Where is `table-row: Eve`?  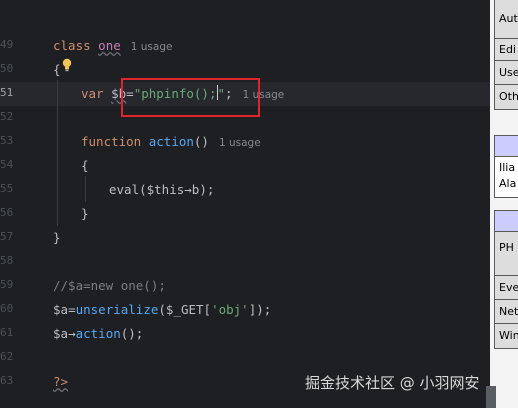
table-row: Eve is located at coordinates (506, 288).